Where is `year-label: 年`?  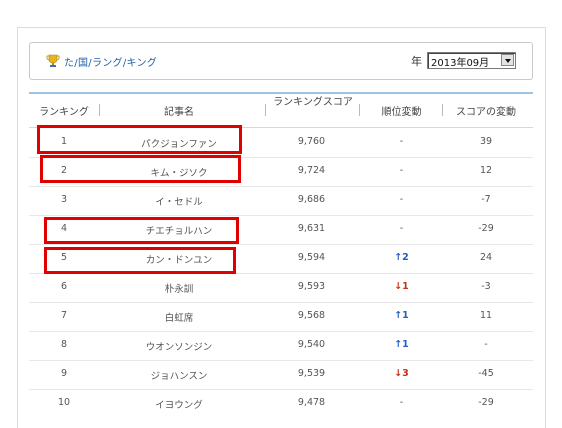
year-label: 年 is located at coordinates (416, 61).